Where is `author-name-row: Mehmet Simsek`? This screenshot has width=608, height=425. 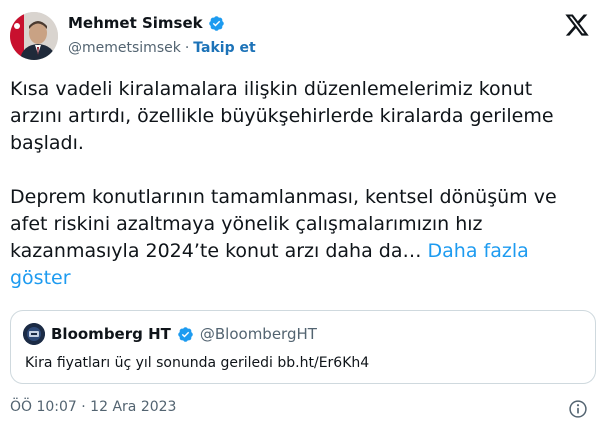 author-name-row: Mehmet Simsek is located at coordinates (146, 23).